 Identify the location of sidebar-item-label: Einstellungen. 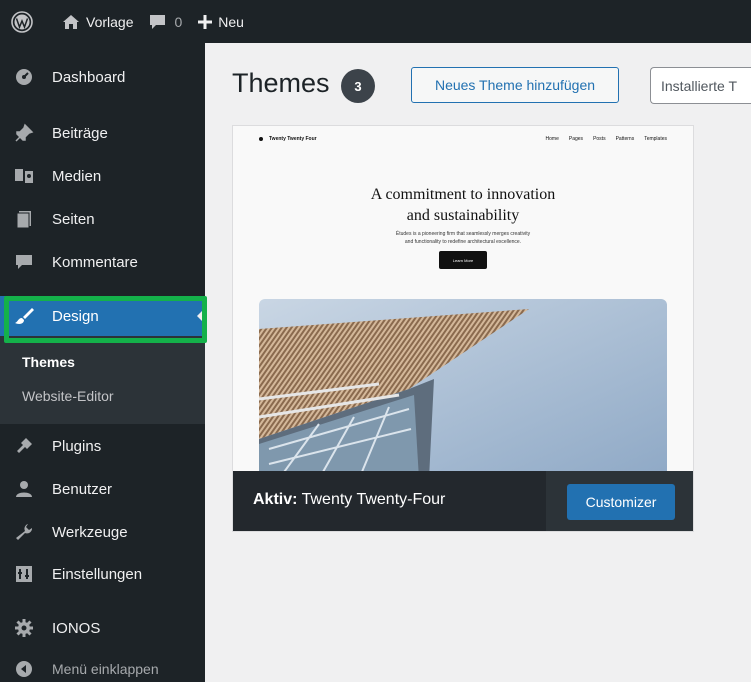
(97, 574).